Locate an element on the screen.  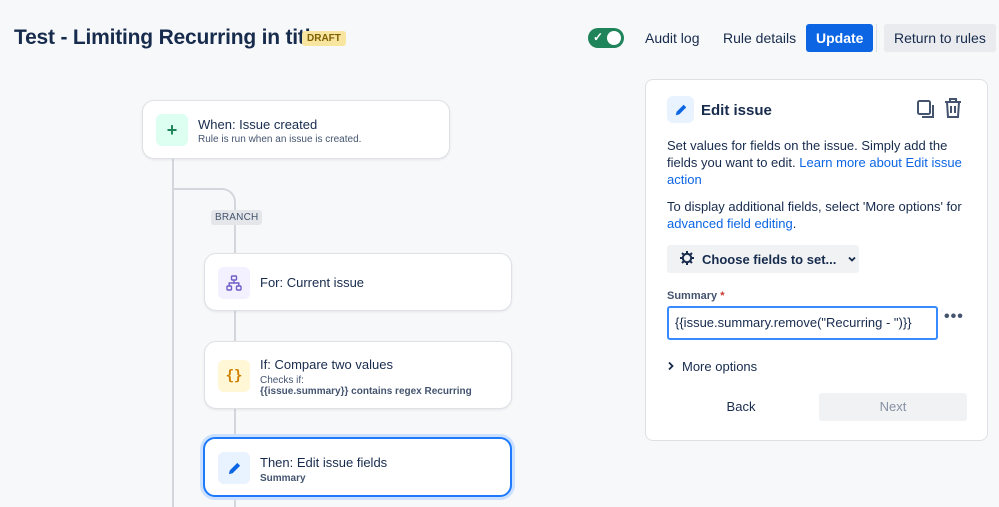
next-button: Next is located at coordinates (893, 407).